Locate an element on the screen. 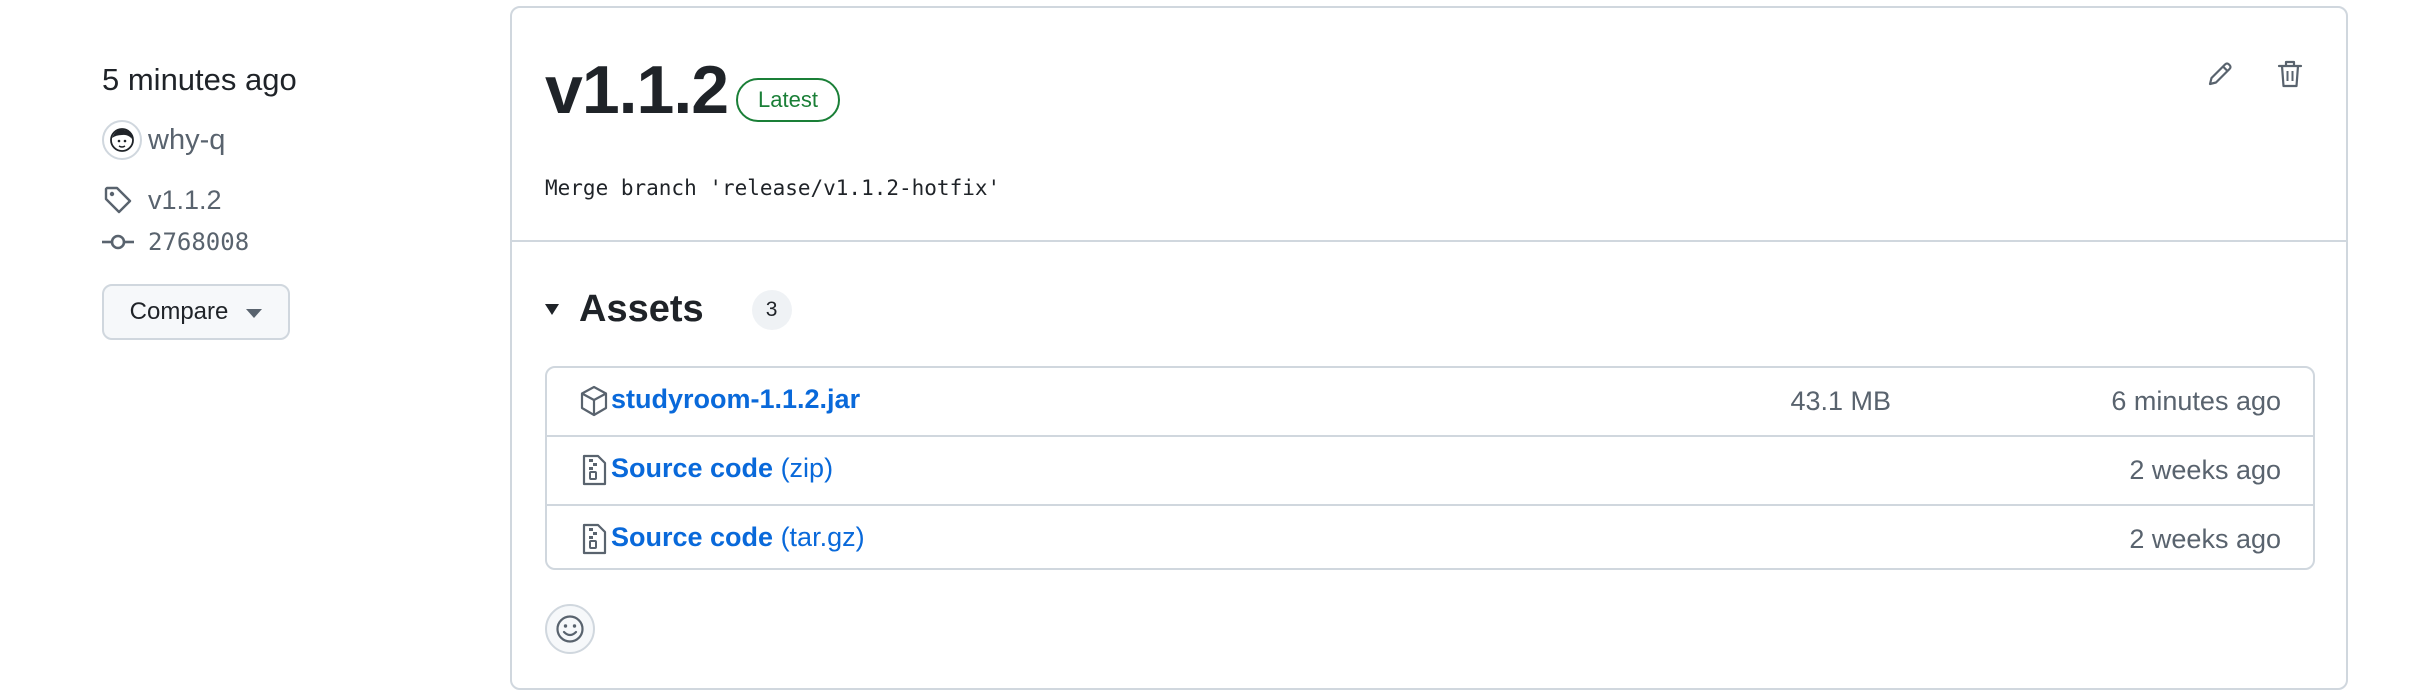  delete-button is located at coordinates (2290, 74).